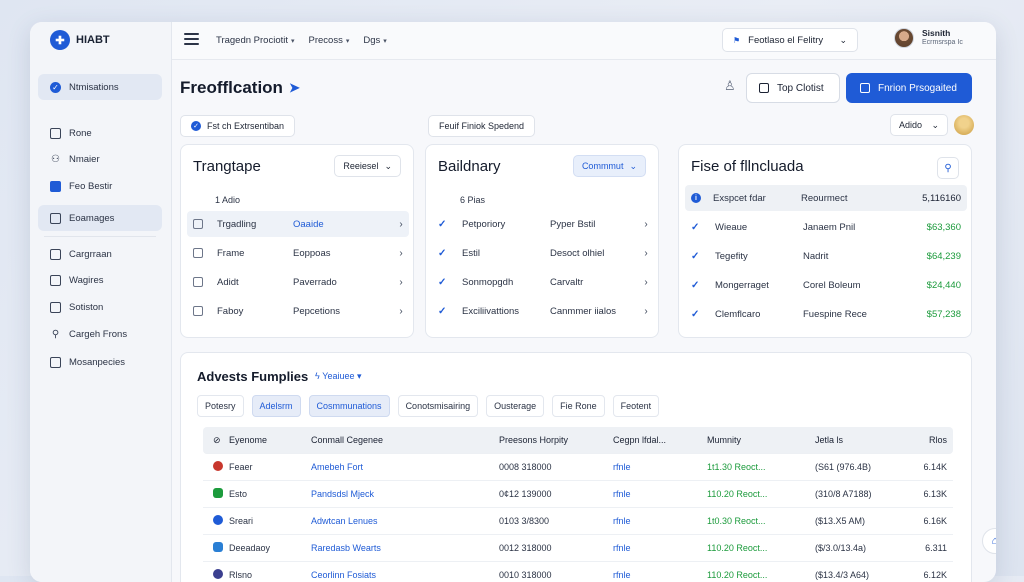  What do you see at coordinates (100, 87) in the screenshot?
I see `sidebar-item-ntmisations: ✓ Ntmisations` at bounding box center [100, 87].